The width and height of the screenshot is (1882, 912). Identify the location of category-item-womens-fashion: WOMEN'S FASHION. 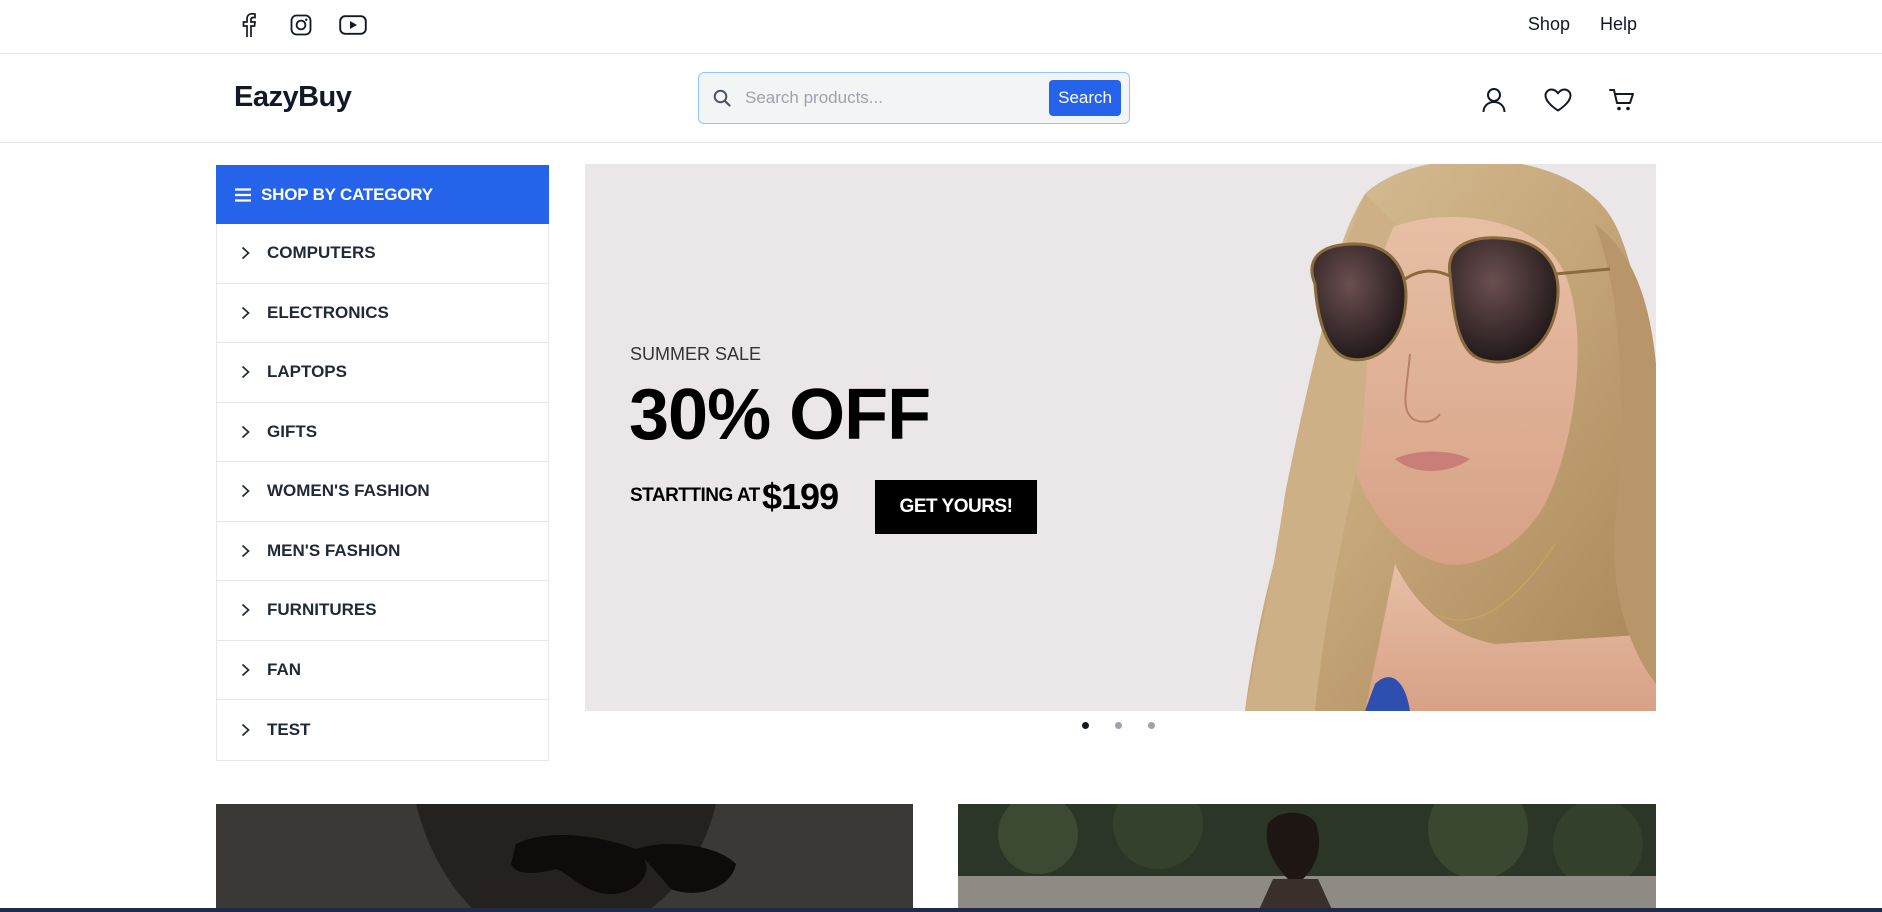
(382, 492).